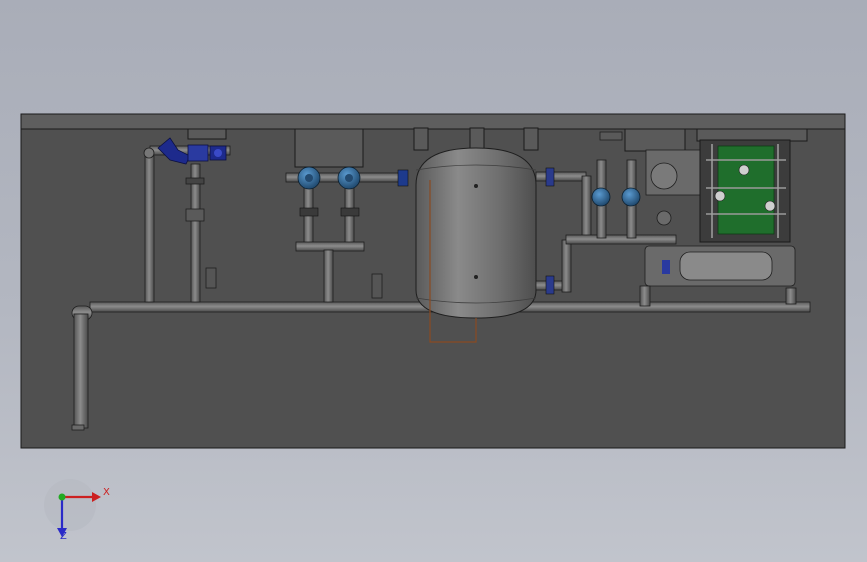  What do you see at coordinates (476, 233) in the screenshot?
I see `pressure-tank` at bounding box center [476, 233].